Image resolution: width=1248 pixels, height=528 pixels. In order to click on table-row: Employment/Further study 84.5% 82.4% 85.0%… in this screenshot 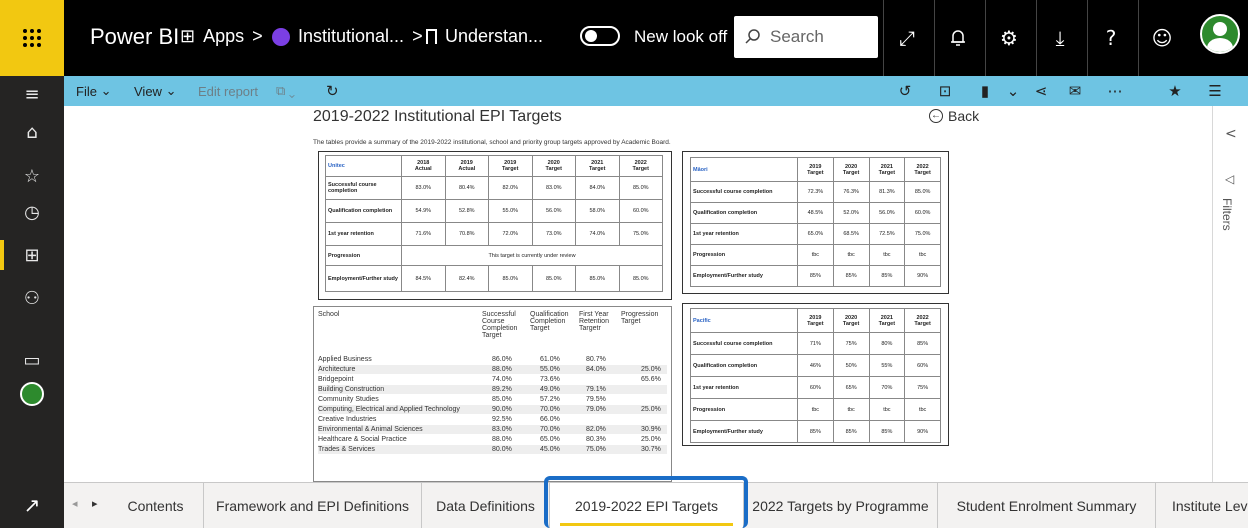, I will do `click(494, 278)`.